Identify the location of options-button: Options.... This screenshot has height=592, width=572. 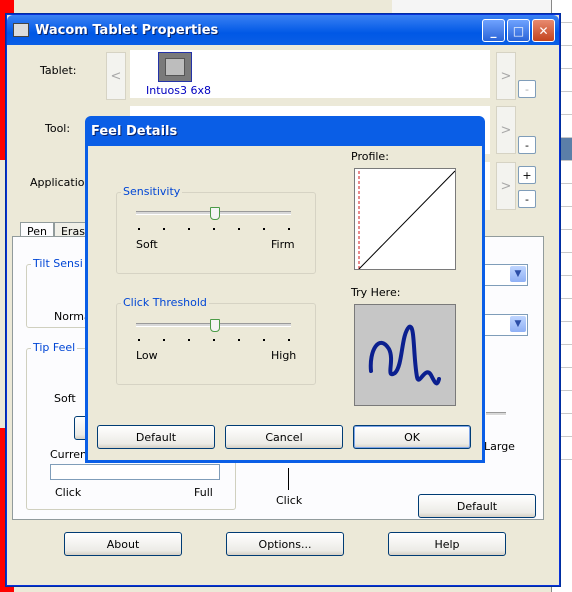
(285, 544).